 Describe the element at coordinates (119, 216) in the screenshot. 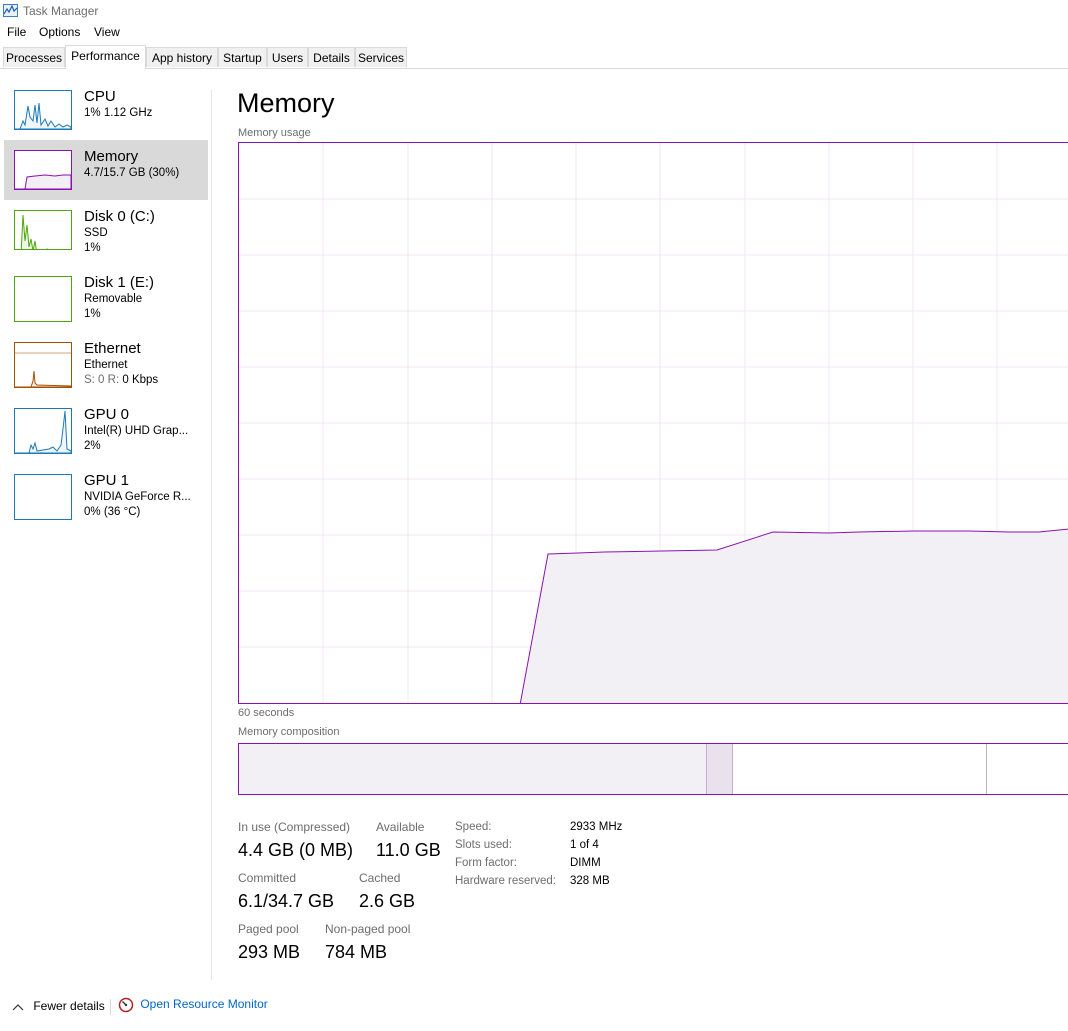

I see `disk0-label: Disk 0 (C:)` at that location.